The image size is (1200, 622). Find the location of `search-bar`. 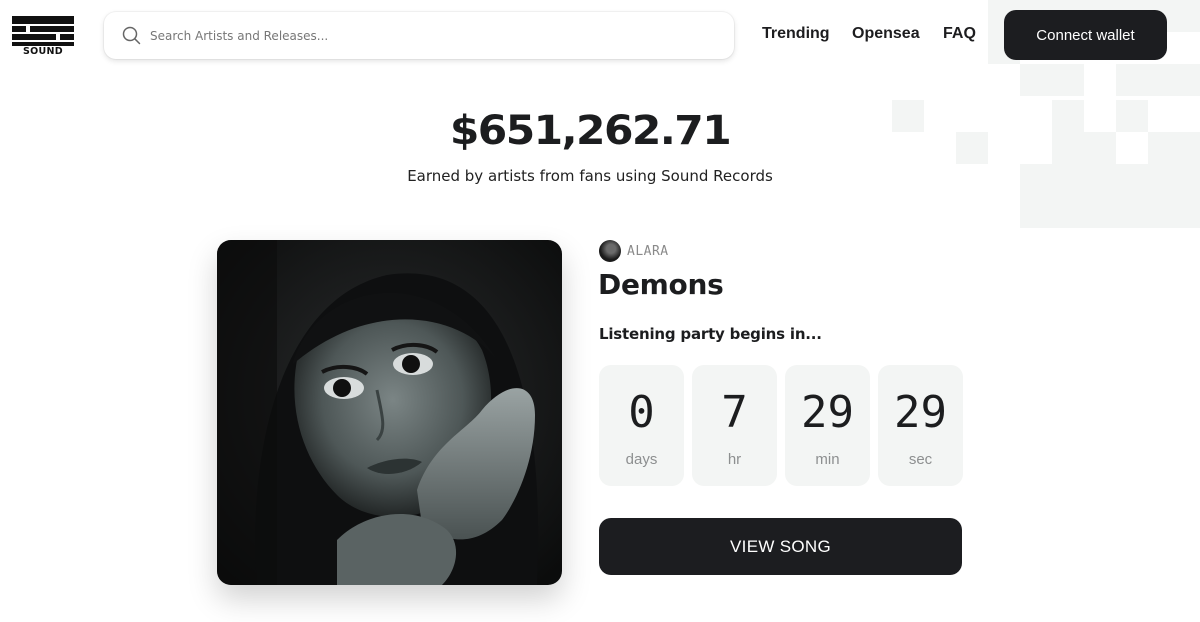

search-bar is located at coordinates (419, 35).